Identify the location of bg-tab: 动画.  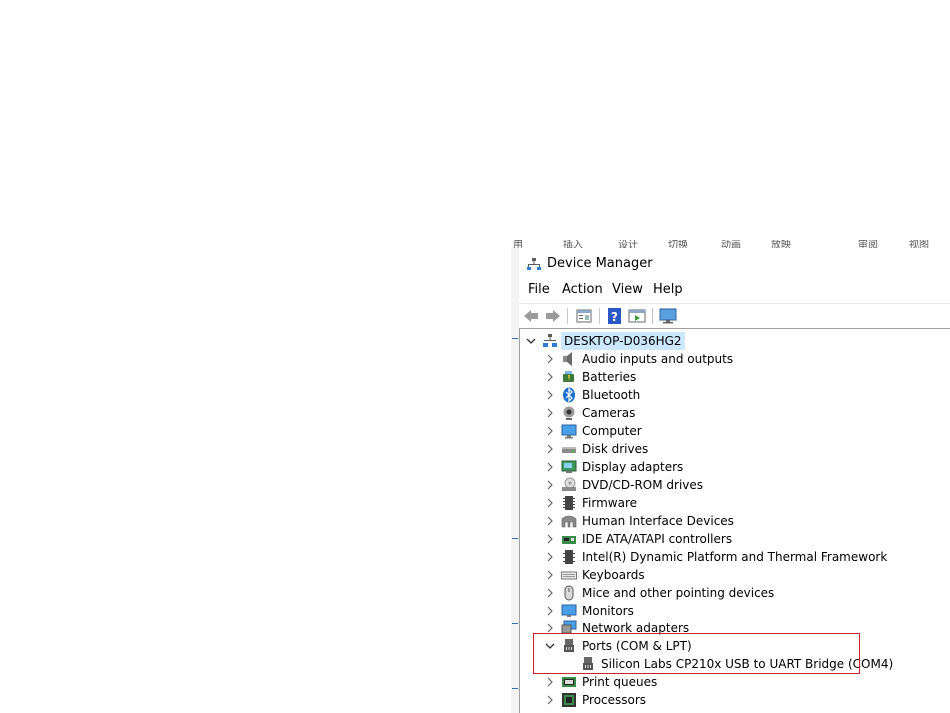
(731, 244).